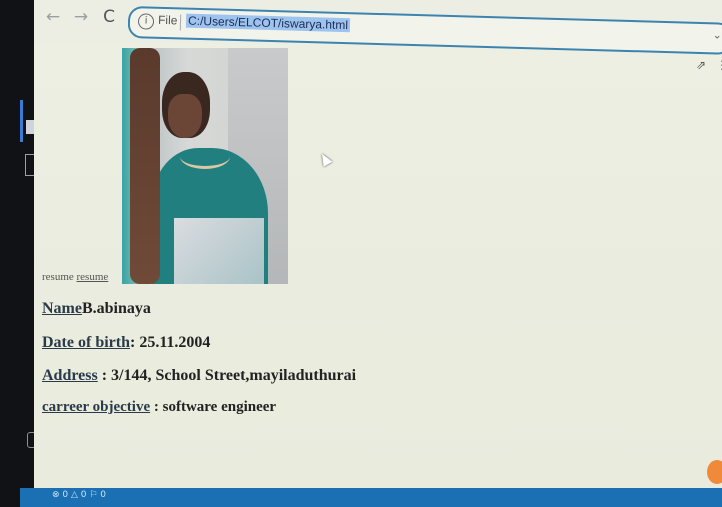 Image resolution: width=722 pixels, height=507 pixels. What do you see at coordinates (96, 407) in the screenshot?
I see `objective-label: carreer objective` at bounding box center [96, 407].